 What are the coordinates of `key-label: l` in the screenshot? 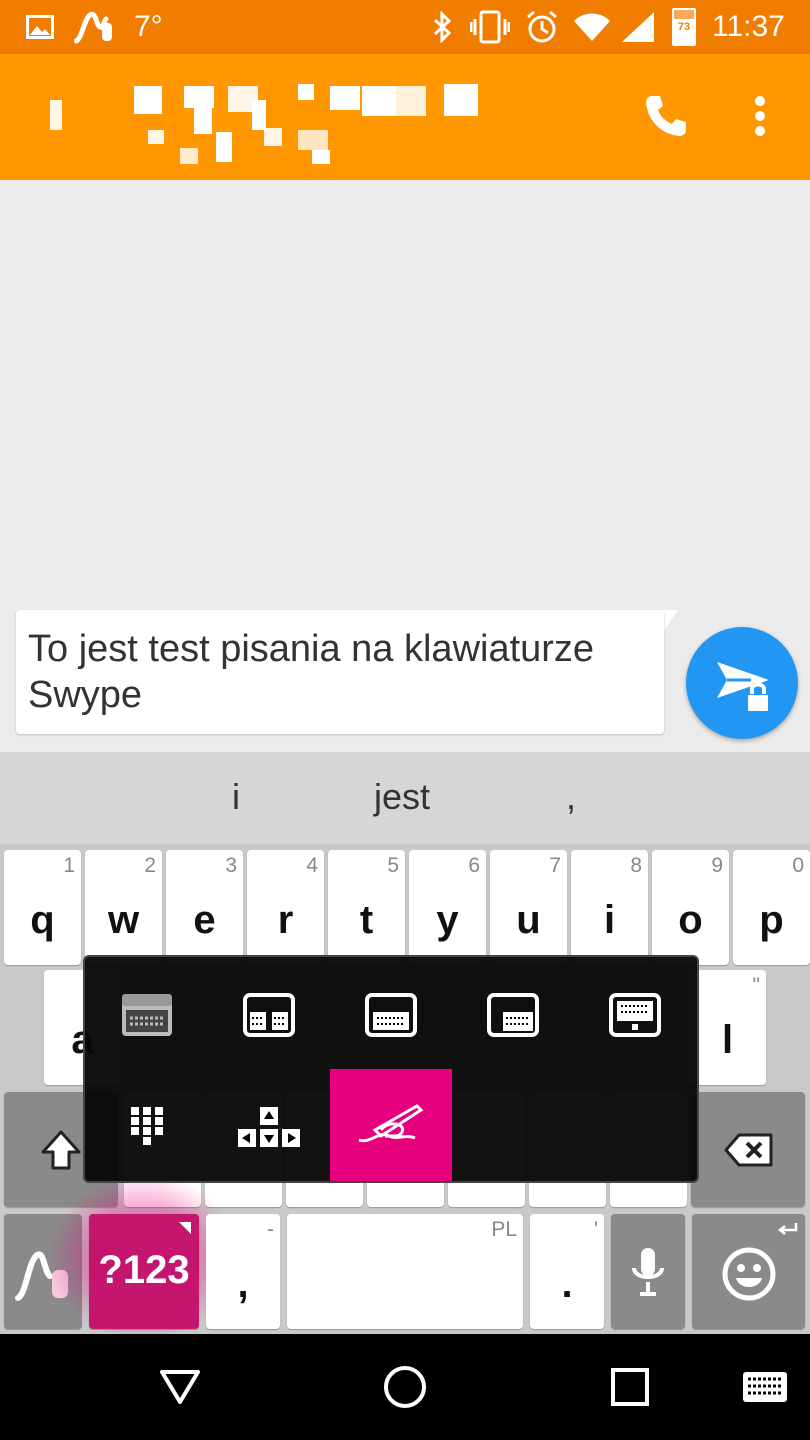 It's located at (727, 1040).